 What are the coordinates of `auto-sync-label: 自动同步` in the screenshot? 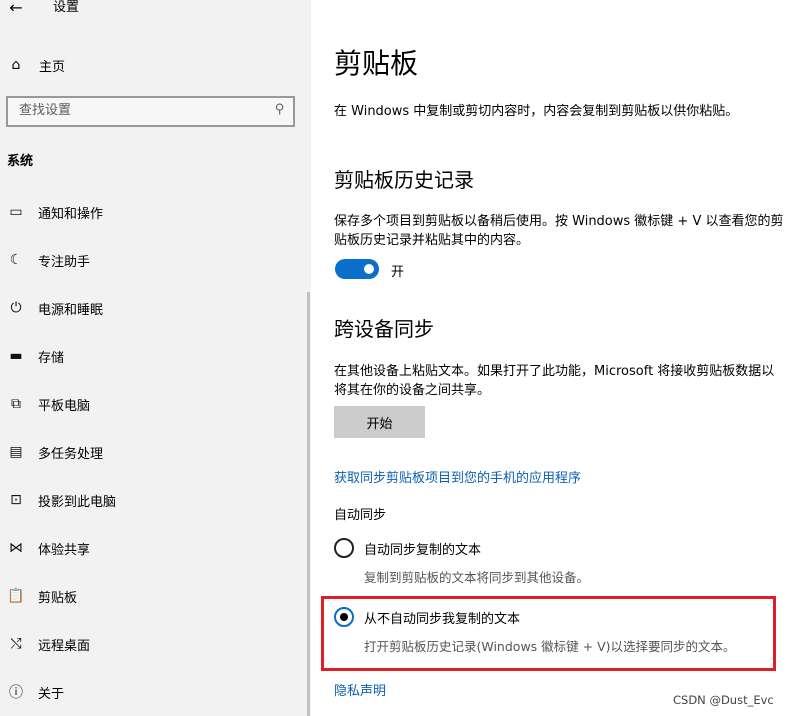 It's located at (360, 515).